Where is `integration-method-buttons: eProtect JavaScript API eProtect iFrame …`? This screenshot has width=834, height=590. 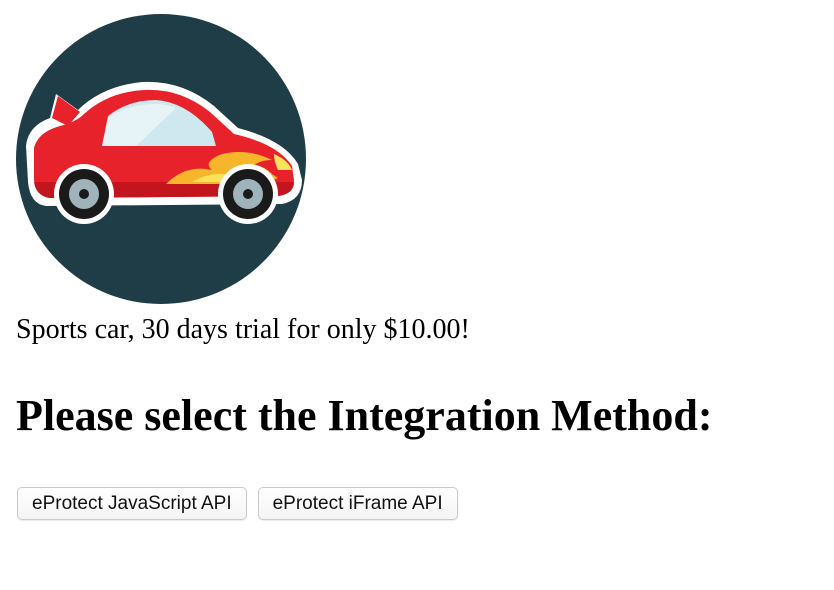
integration-method-buttons: eProtect JavaScript API eProtect iFrame … is located at coordinates (237, 503).